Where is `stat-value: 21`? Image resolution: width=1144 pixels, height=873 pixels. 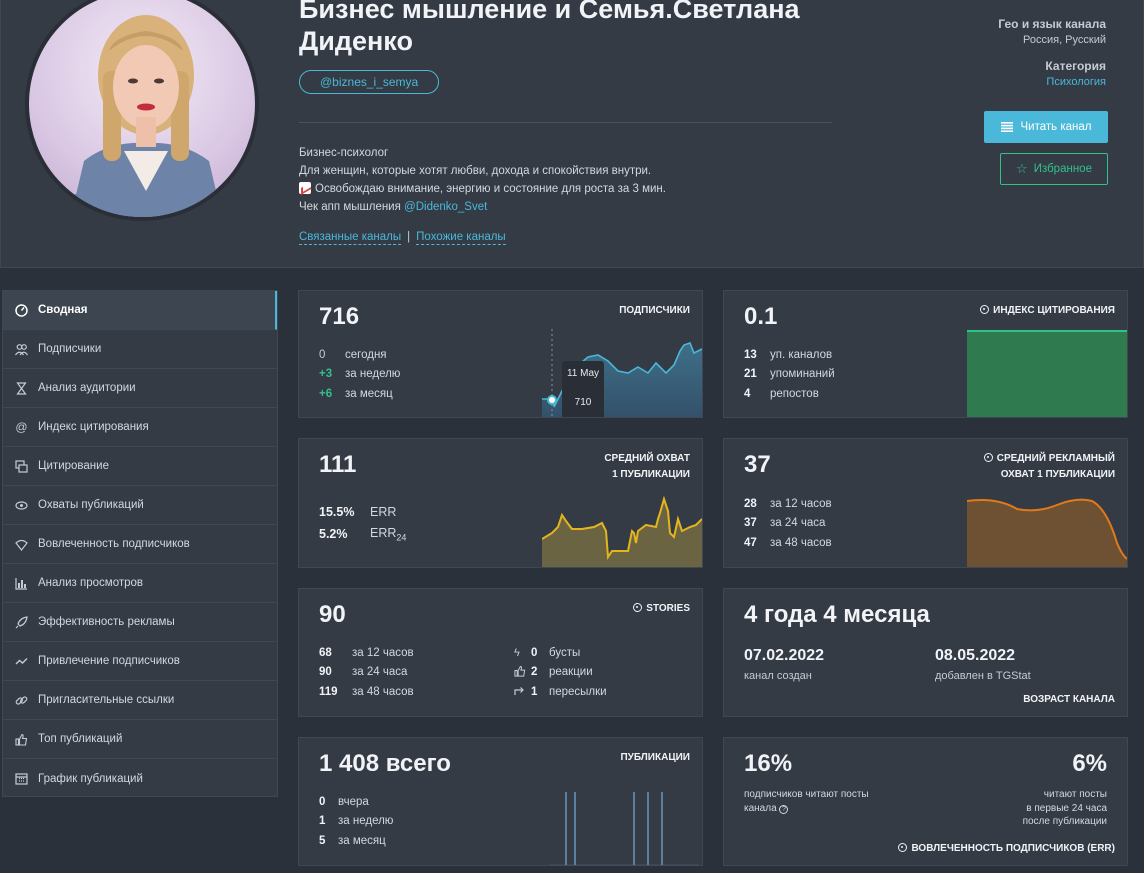 stat-value: 21 is located at coordinates (750, 374).